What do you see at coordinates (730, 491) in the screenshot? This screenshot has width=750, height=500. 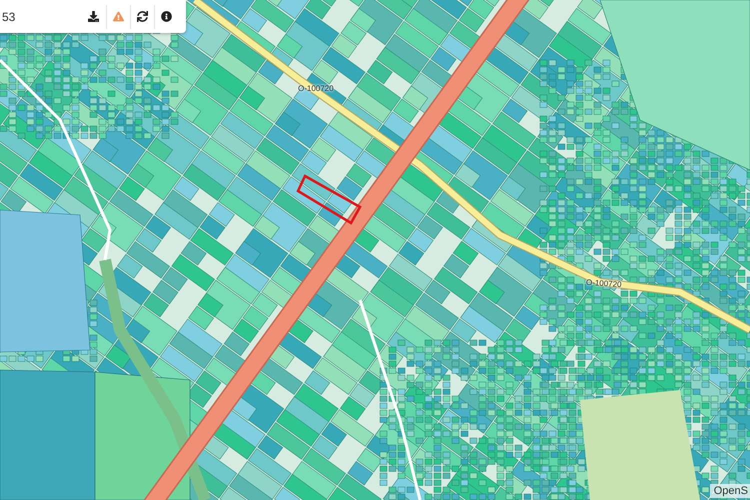 I see `map-attribution: OpenS` at bounding box center [730, 491].